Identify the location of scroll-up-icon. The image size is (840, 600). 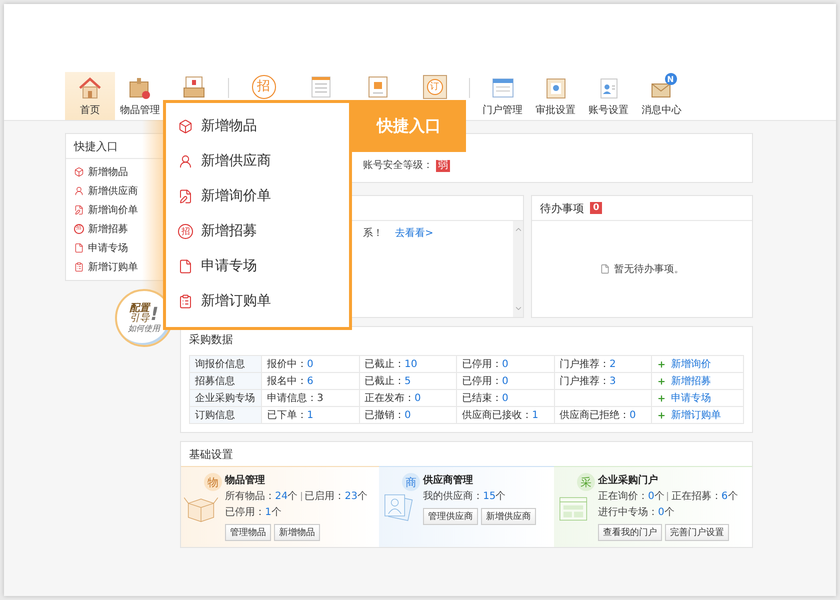
(518, 229).